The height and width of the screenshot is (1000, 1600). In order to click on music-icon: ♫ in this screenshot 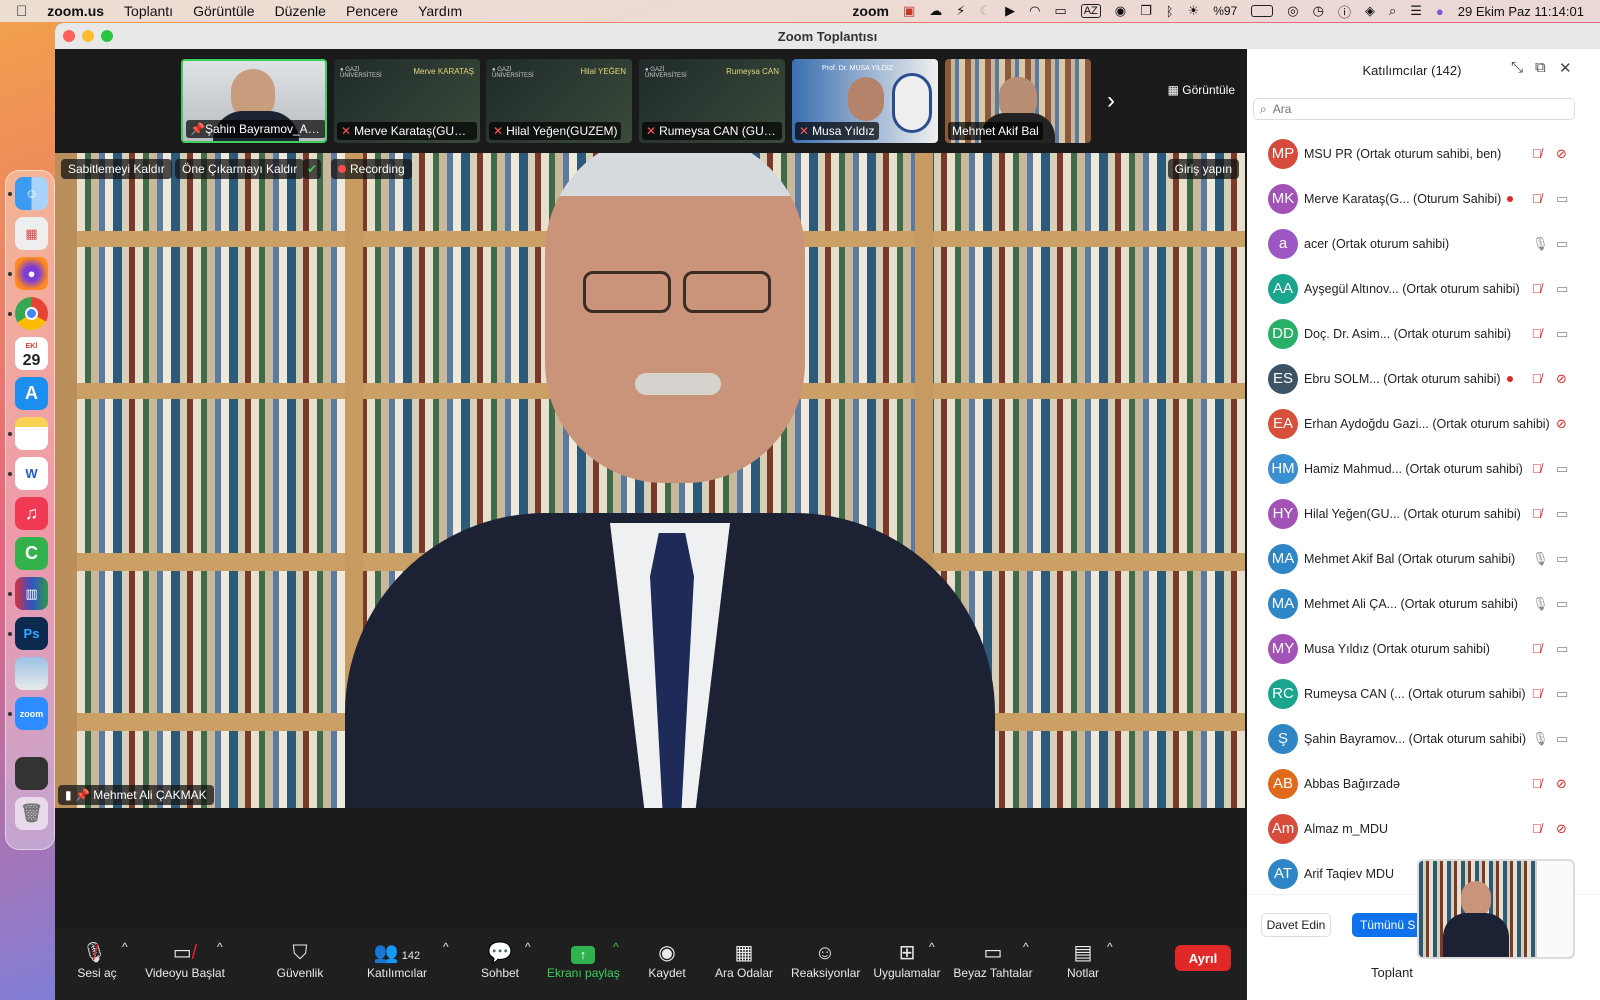, I will do `click(31, 513)`.